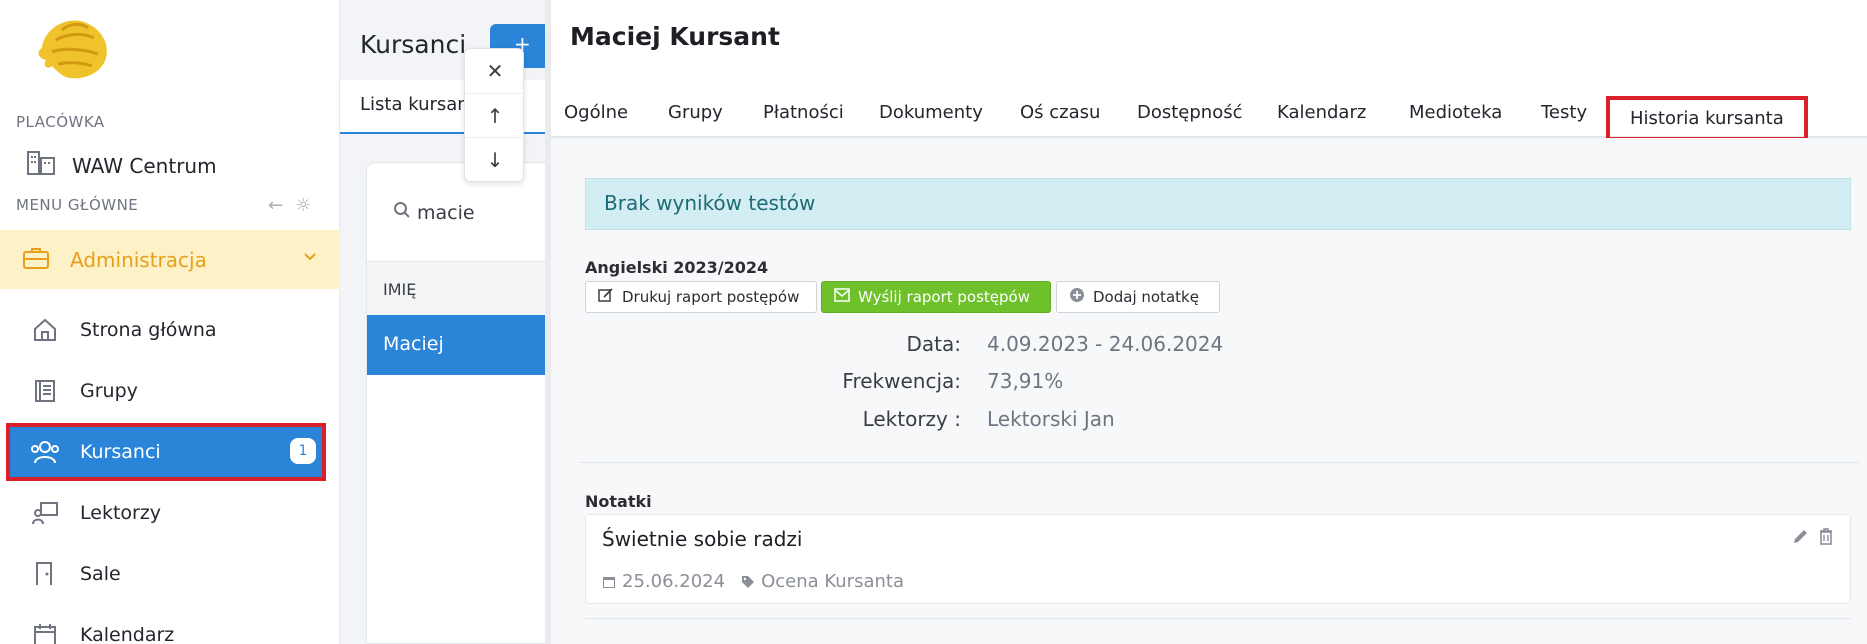 This screenshot has width=1867, height=644. Describe the element at coordinates (606, 297) in the screenshot. I see `edit-icon` at that location.